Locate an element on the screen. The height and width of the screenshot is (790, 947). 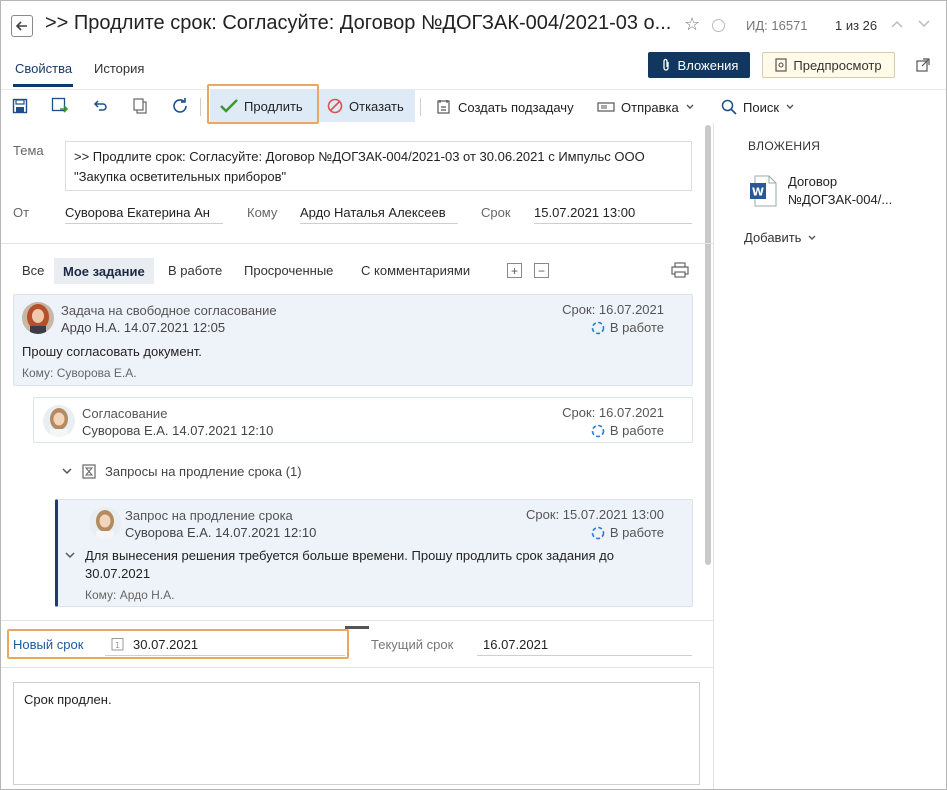
arrow-left-icon is located at coordinates (21, 26).